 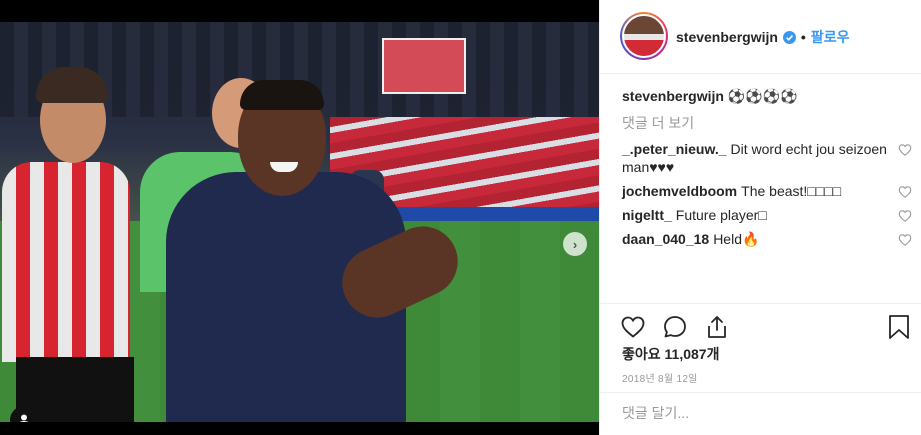 What do you see at coordinates (830, 37) in the screenshot?
I see `follow-button: 팔로우` at bounding box center [830, 37].